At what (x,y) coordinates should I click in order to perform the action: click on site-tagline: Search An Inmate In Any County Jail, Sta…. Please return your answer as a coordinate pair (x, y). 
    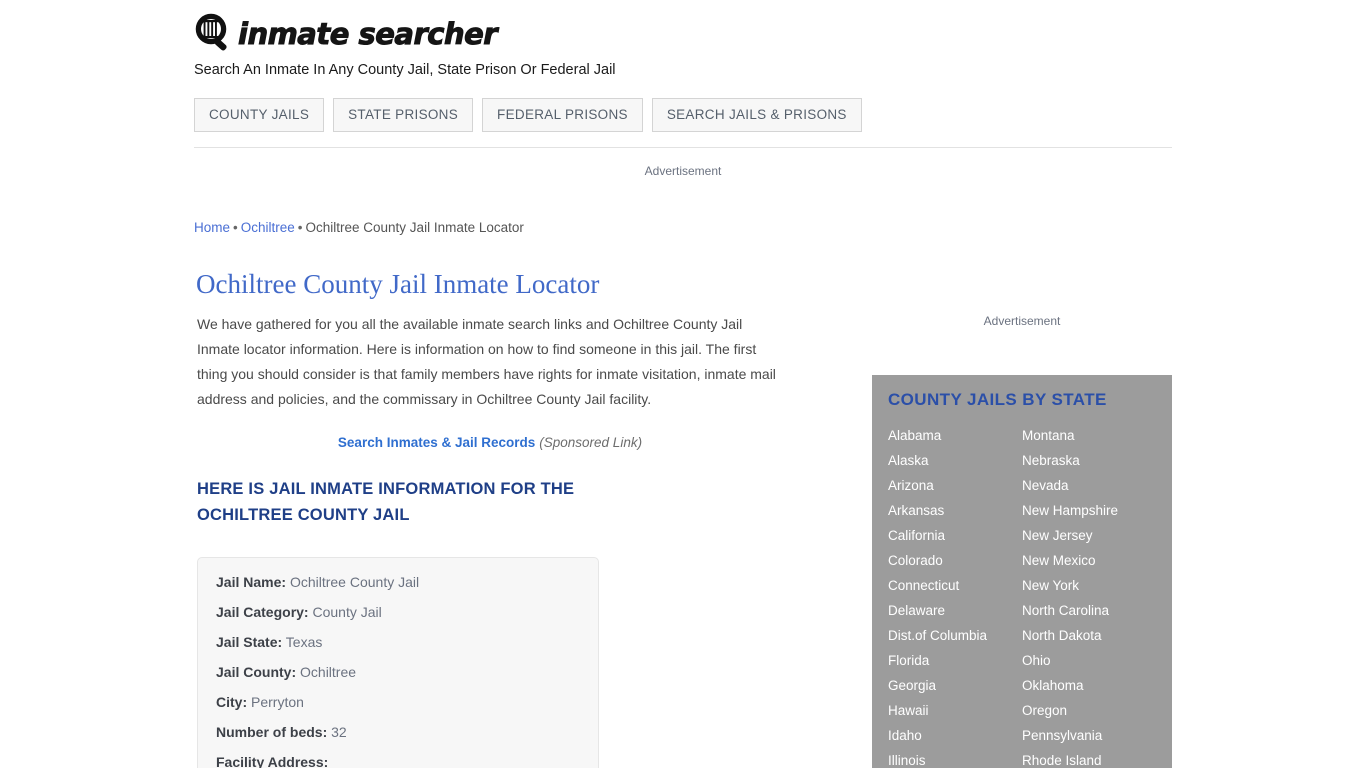
    Looking at the image, I should click on (405, 70).